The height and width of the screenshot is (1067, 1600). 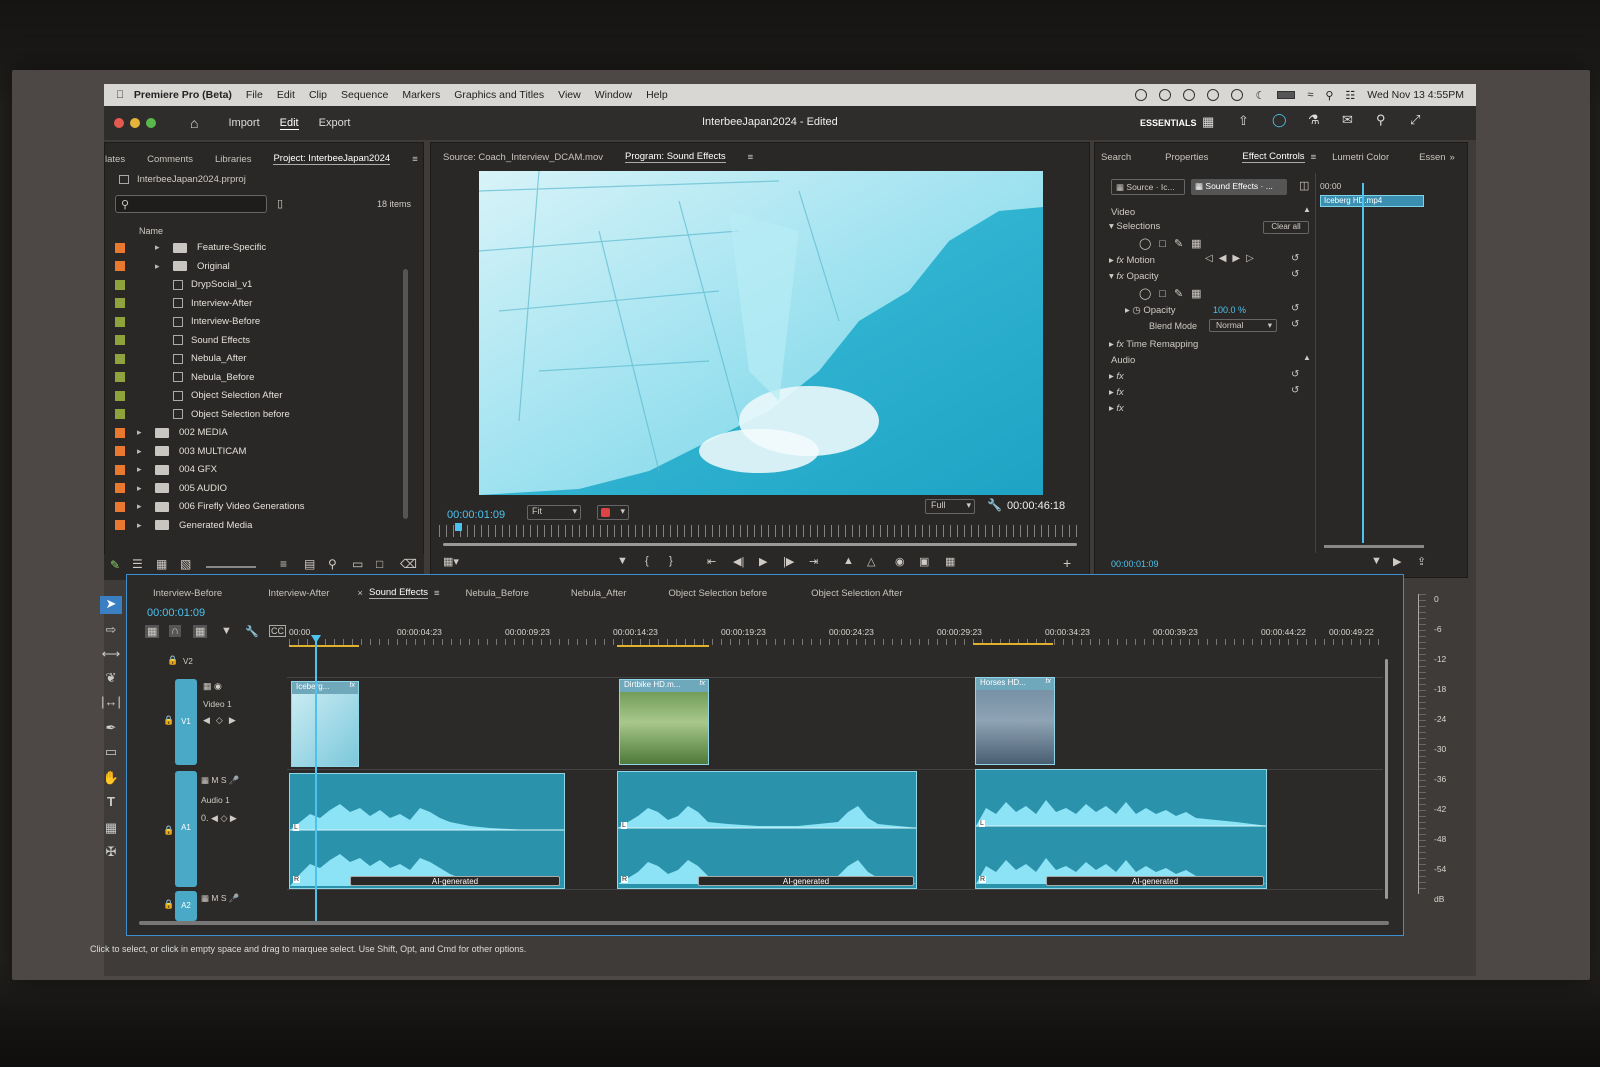 I want to click on wrench-icon: 🔧, so click(x=994, y=505).